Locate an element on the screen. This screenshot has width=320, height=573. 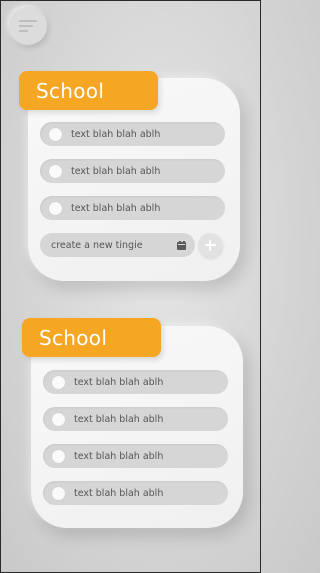
new-item-row: create a new tingie is located at coordinates (138, 245).